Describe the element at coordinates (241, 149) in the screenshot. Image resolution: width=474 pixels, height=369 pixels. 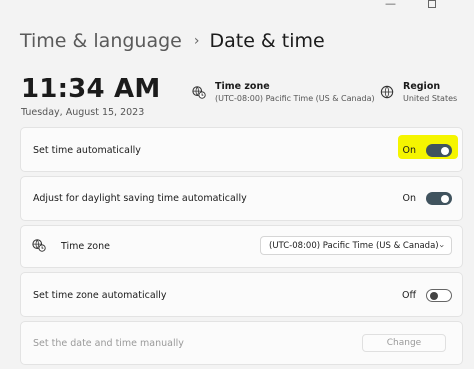
I see `set-time-automatically-card: Set time automatically On` at that location.